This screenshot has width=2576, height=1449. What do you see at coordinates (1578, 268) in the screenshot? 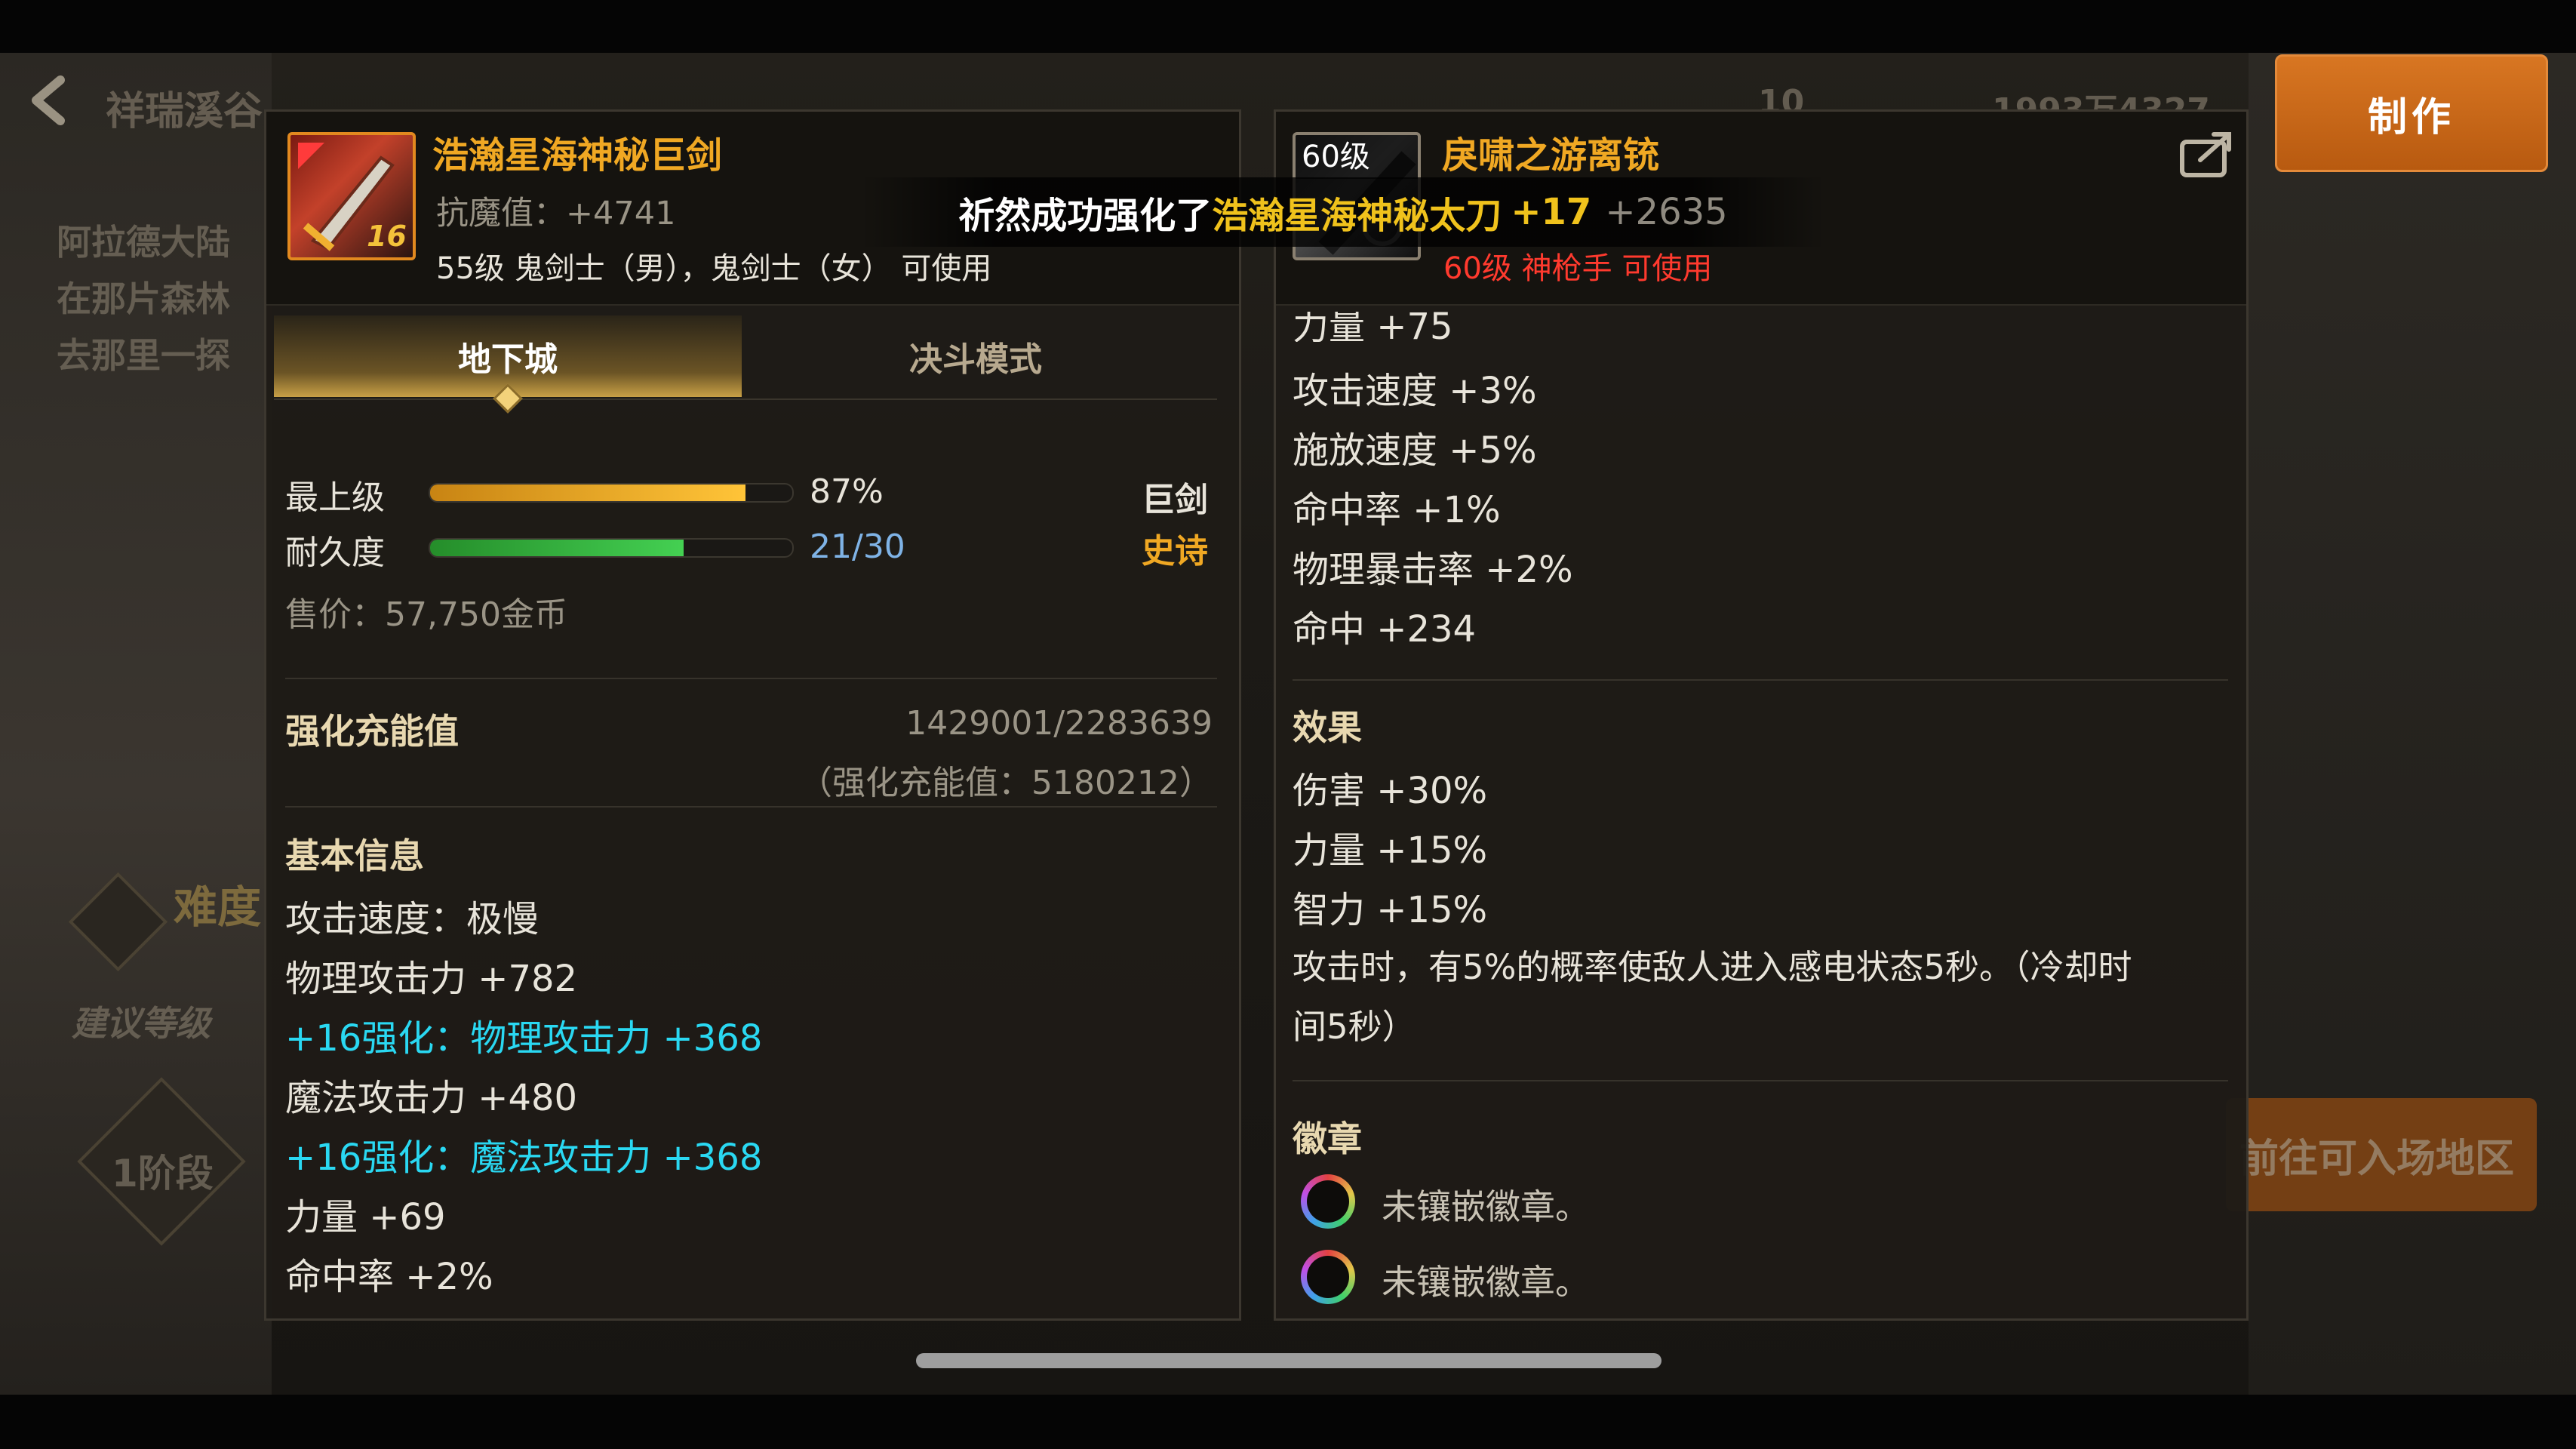
I see `right-item-requirement: 60级 神枪手 可使用` at bounding box center [1578, 268].